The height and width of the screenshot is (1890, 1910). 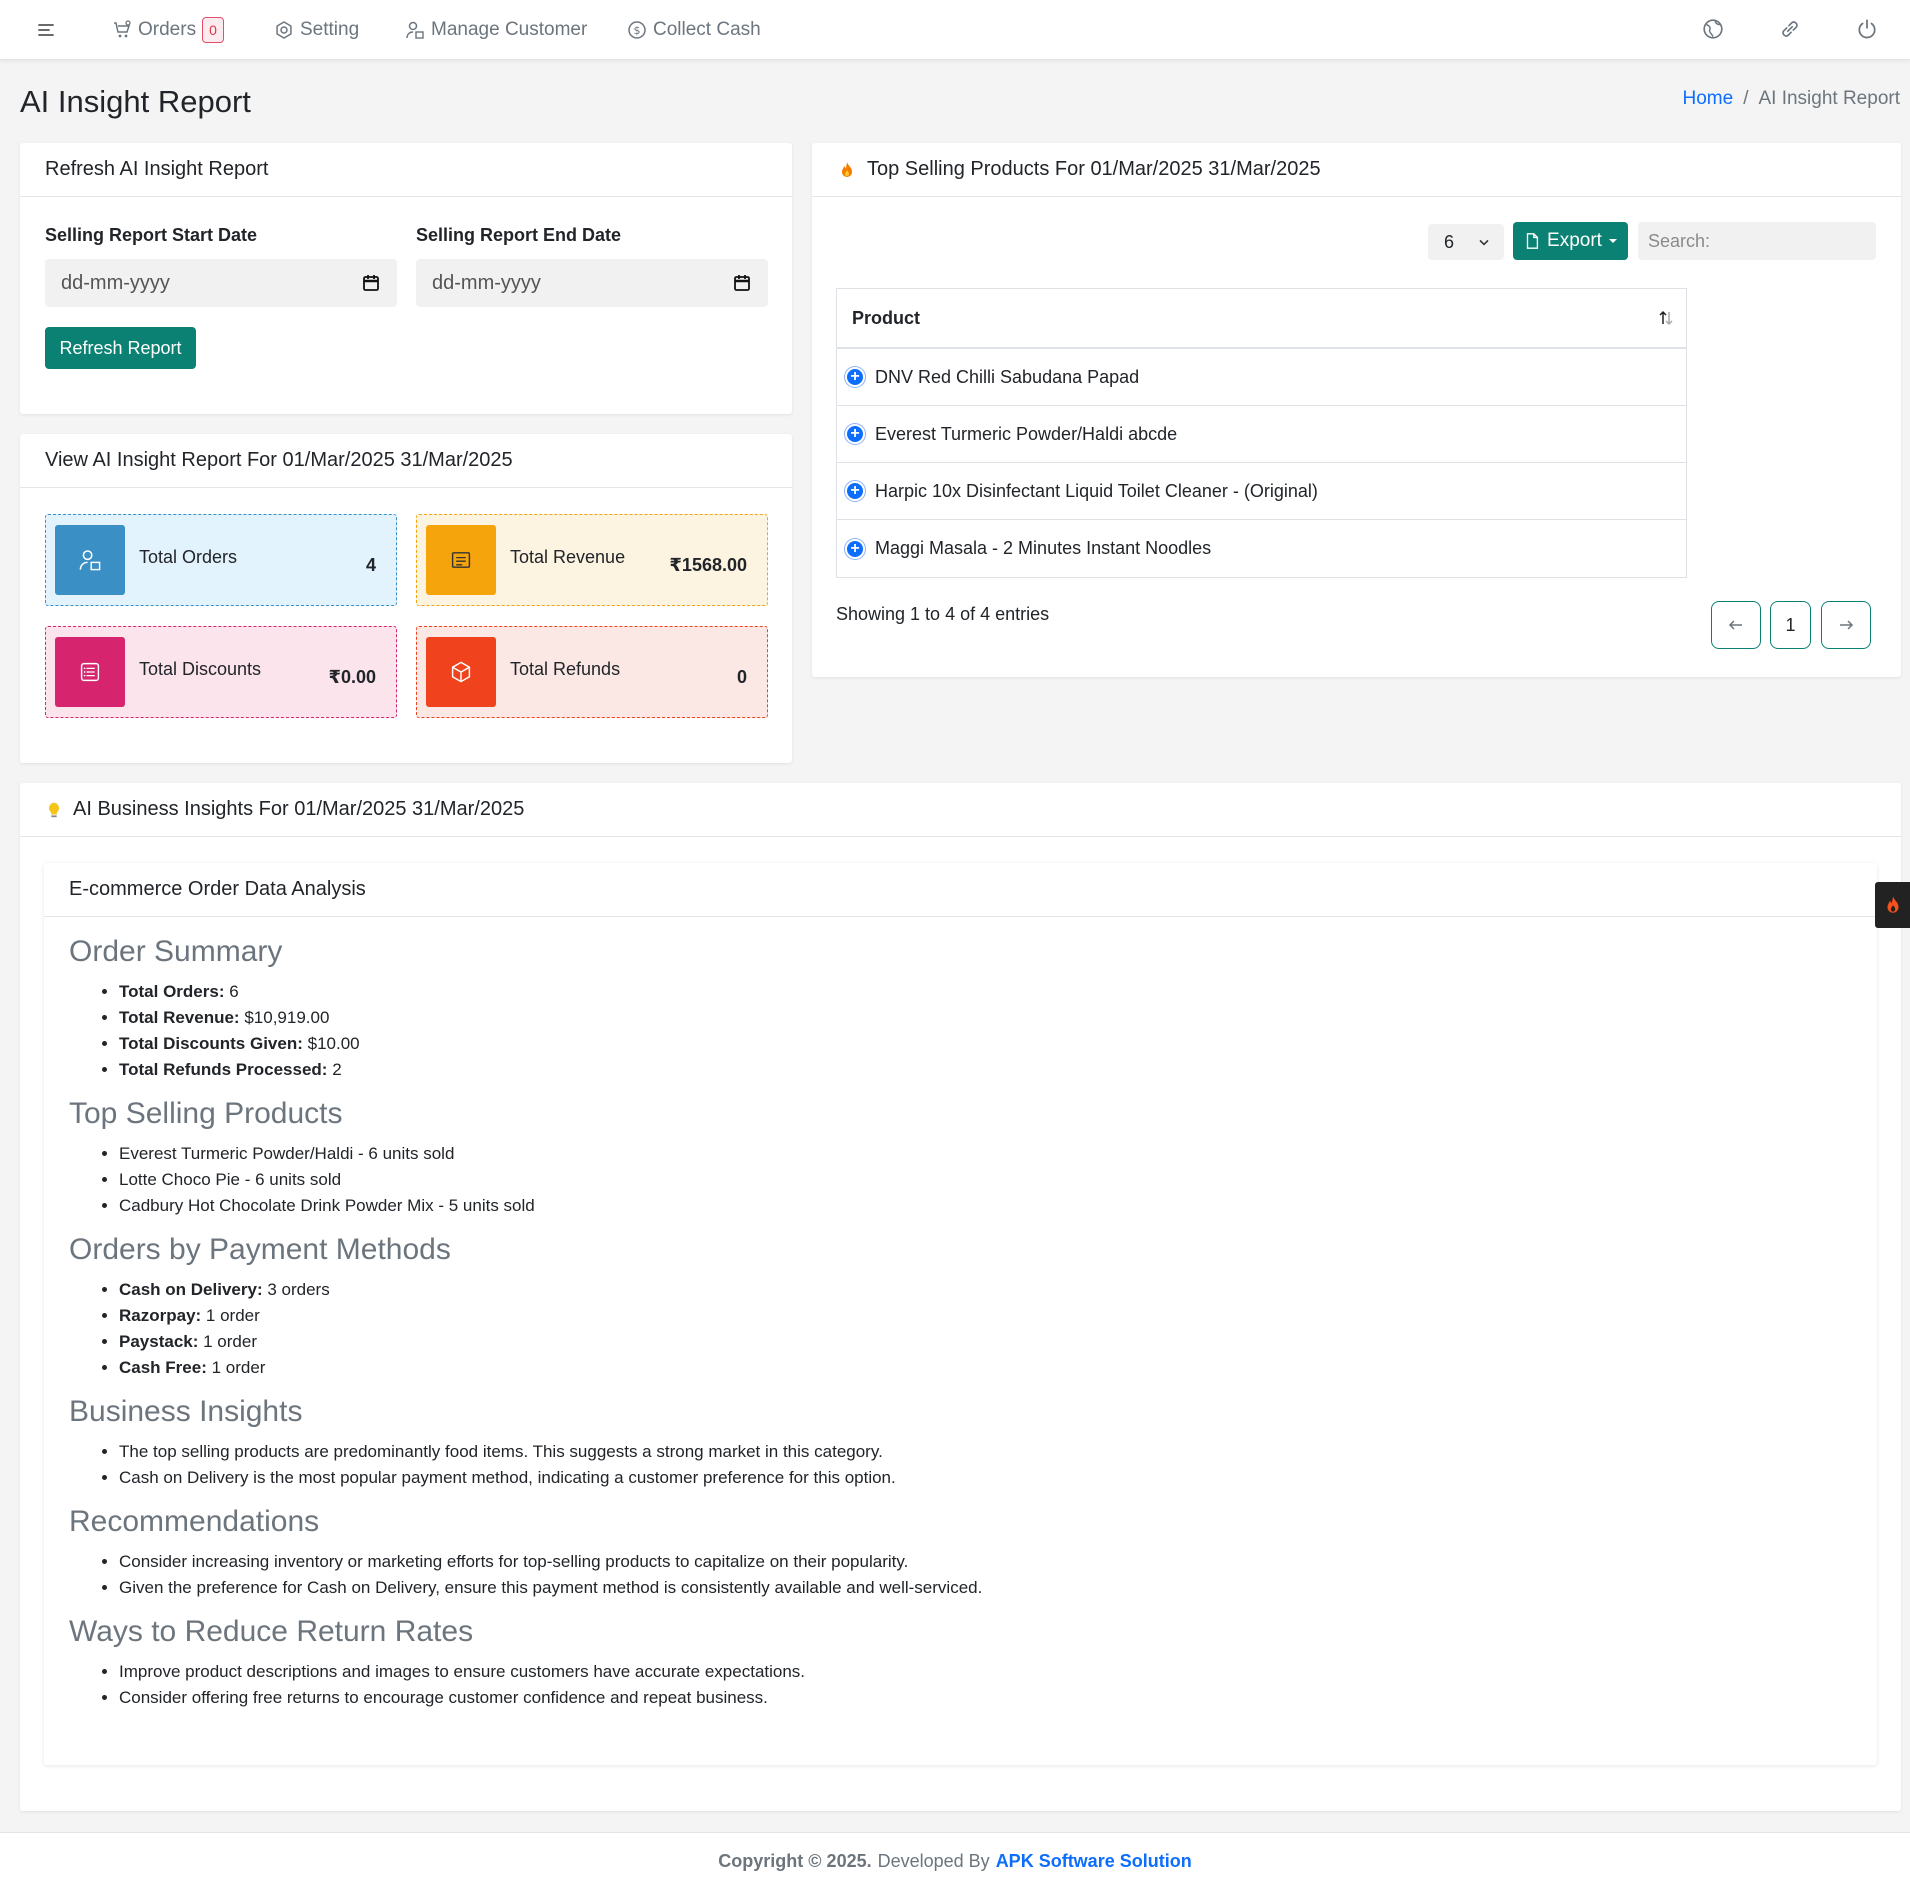 I want to click on receipt-icon, so click(x=461, y=560).